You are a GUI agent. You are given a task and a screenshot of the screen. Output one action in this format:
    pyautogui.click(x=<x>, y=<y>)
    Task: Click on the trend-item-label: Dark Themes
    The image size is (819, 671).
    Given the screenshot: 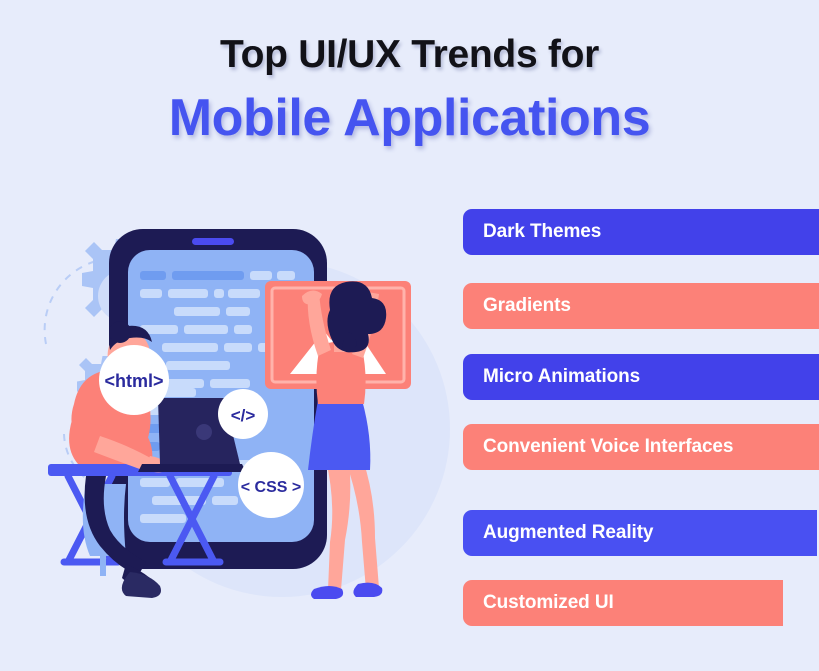 What is the action you would take?
    pyautogui.click(x=542, y=231)
    